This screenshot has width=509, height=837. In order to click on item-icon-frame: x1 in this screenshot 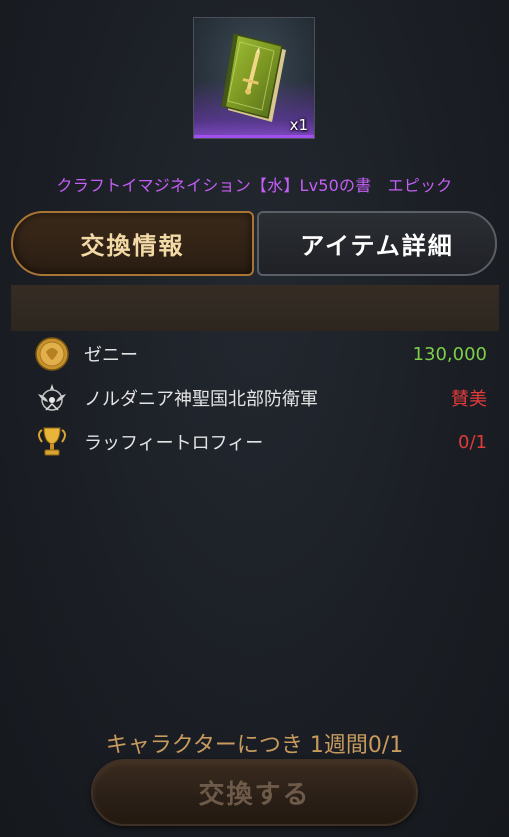, I will do `click(254, 78)`.